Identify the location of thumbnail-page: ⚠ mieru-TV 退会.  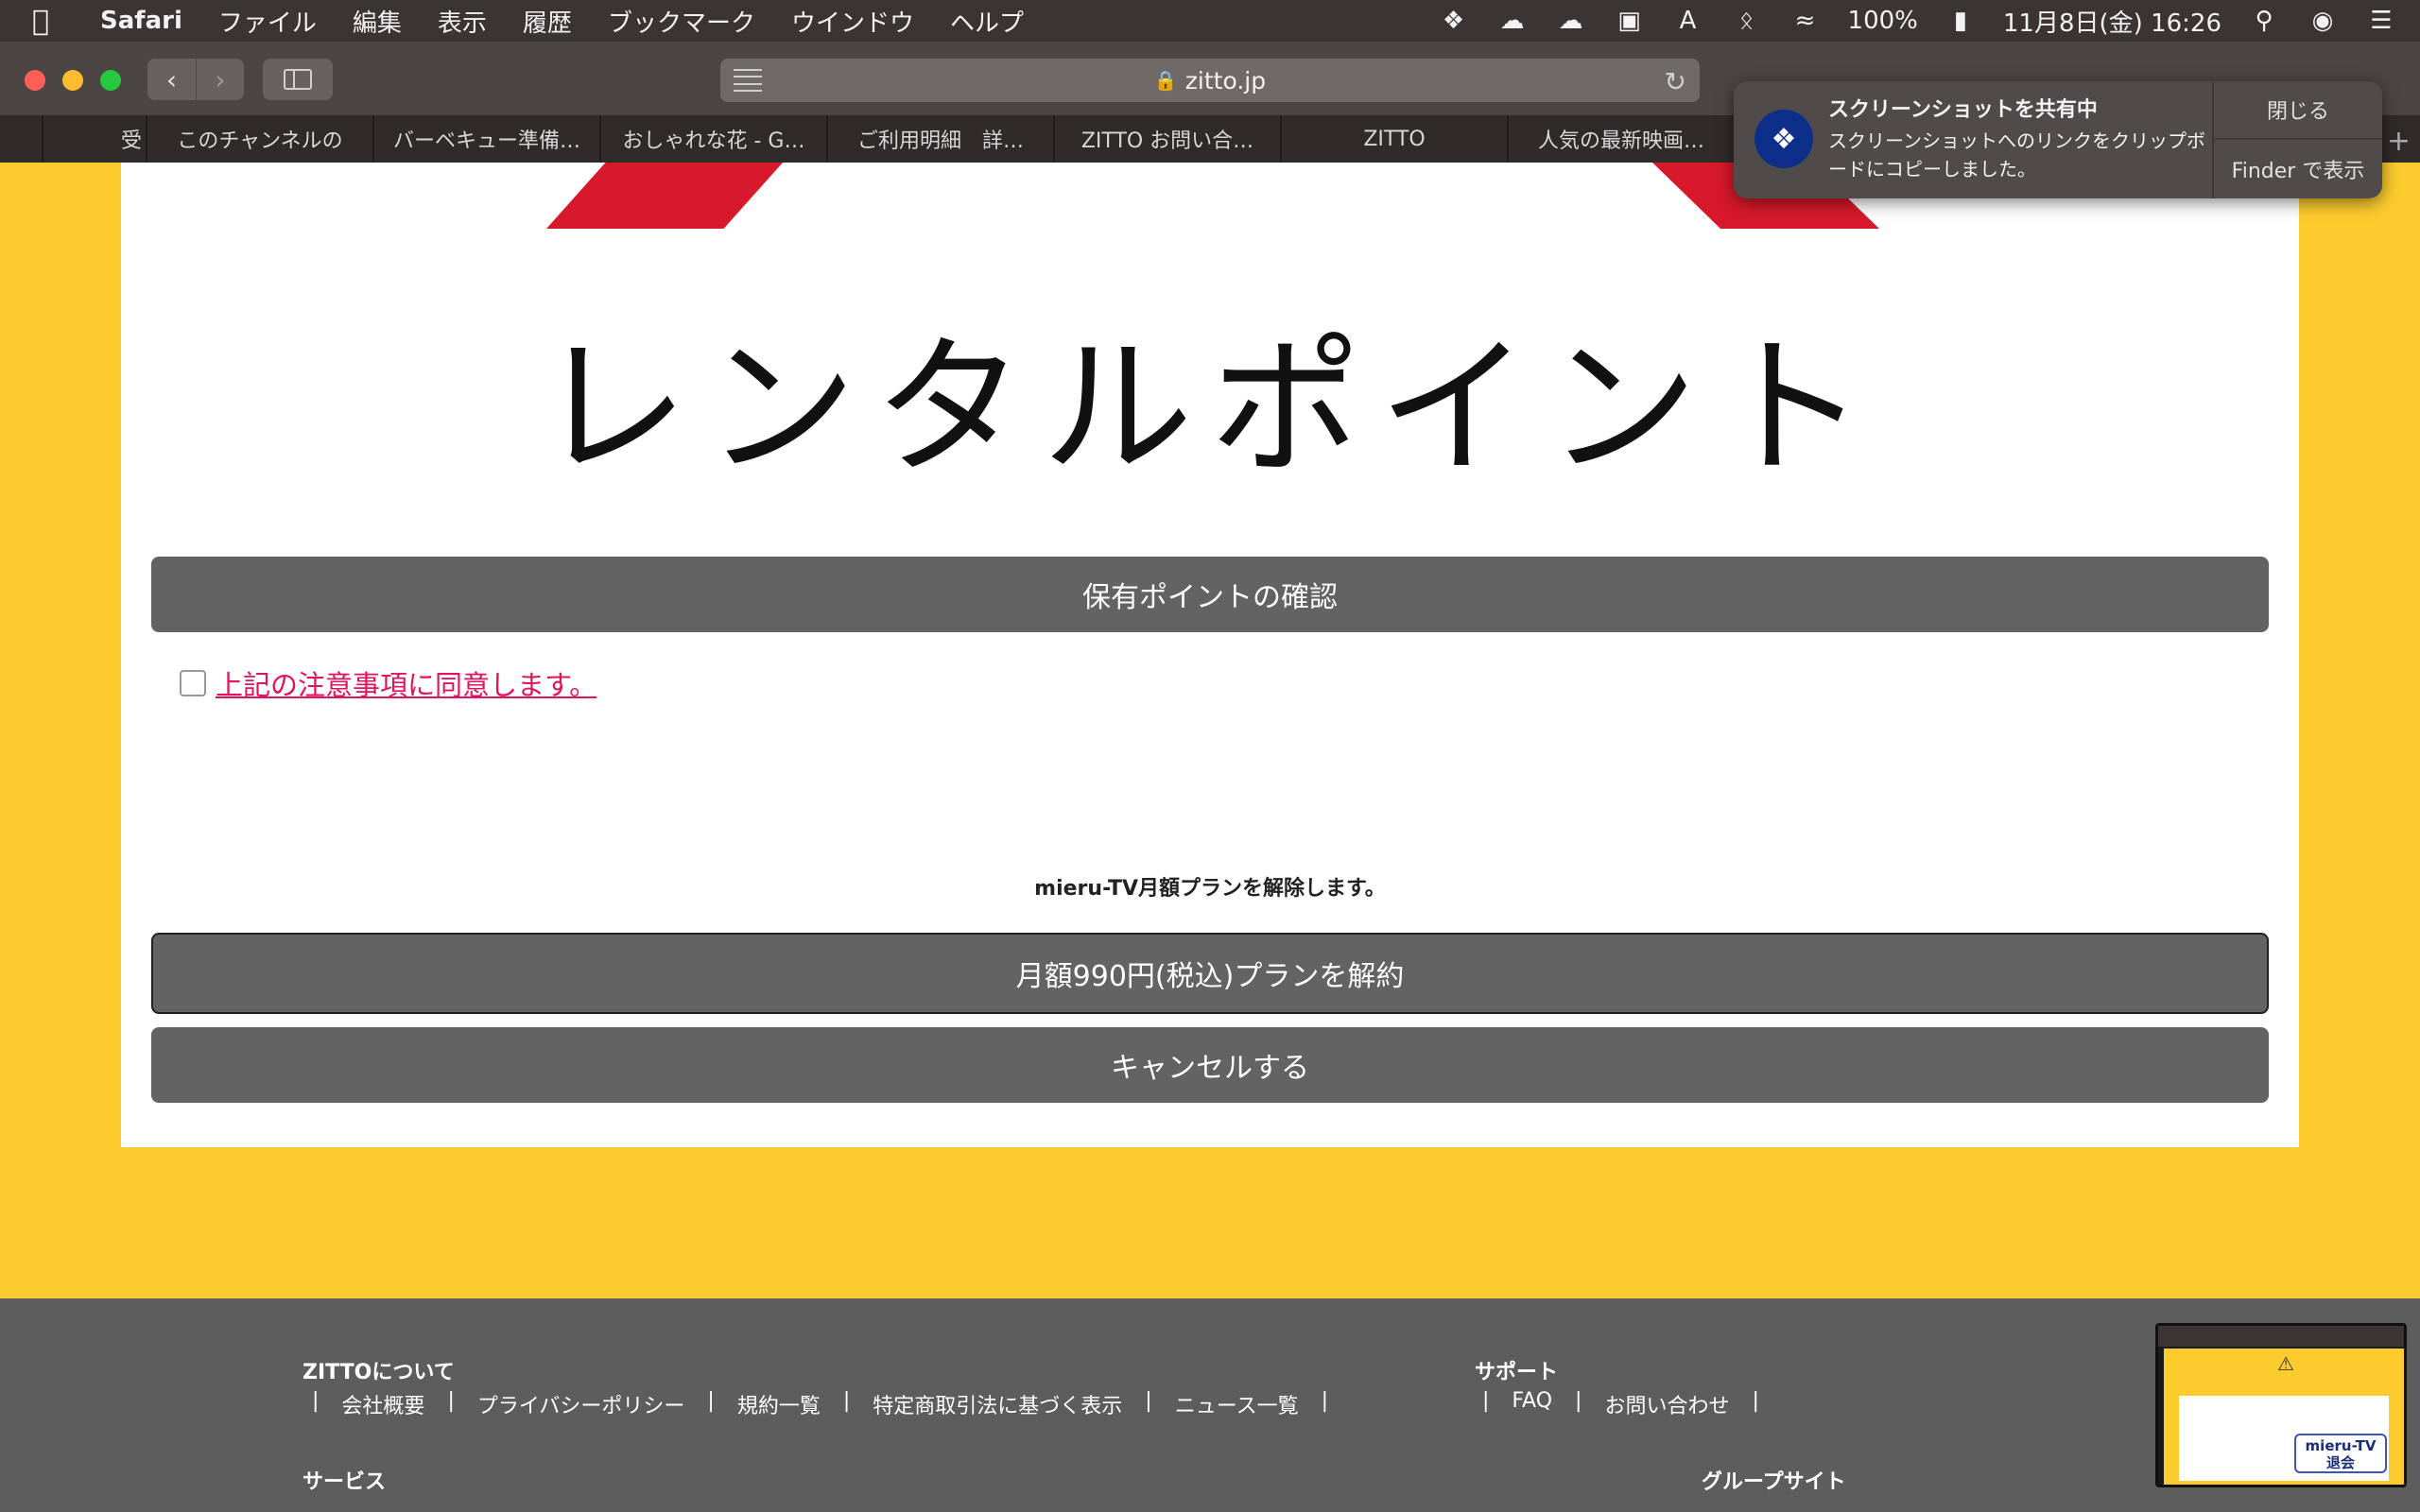
(2284, 1417).